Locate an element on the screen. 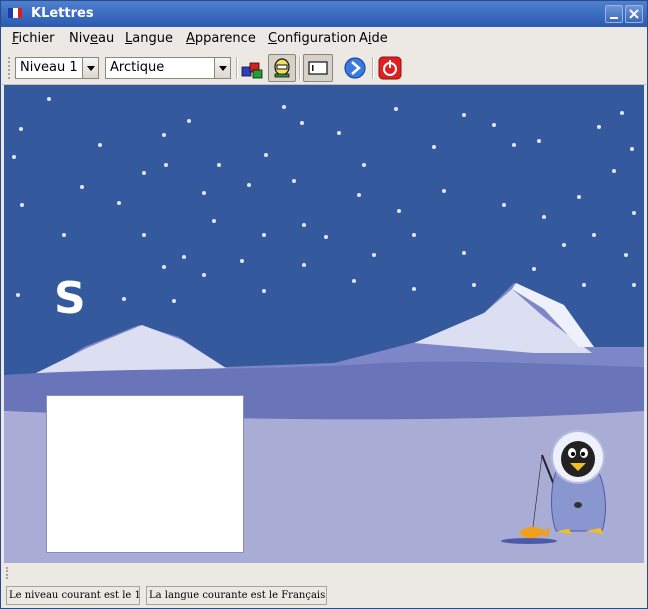 Image resolution: width=648 pixels, height=609 pixels. menu-aide: Aide is located at coordinates (373, 38).